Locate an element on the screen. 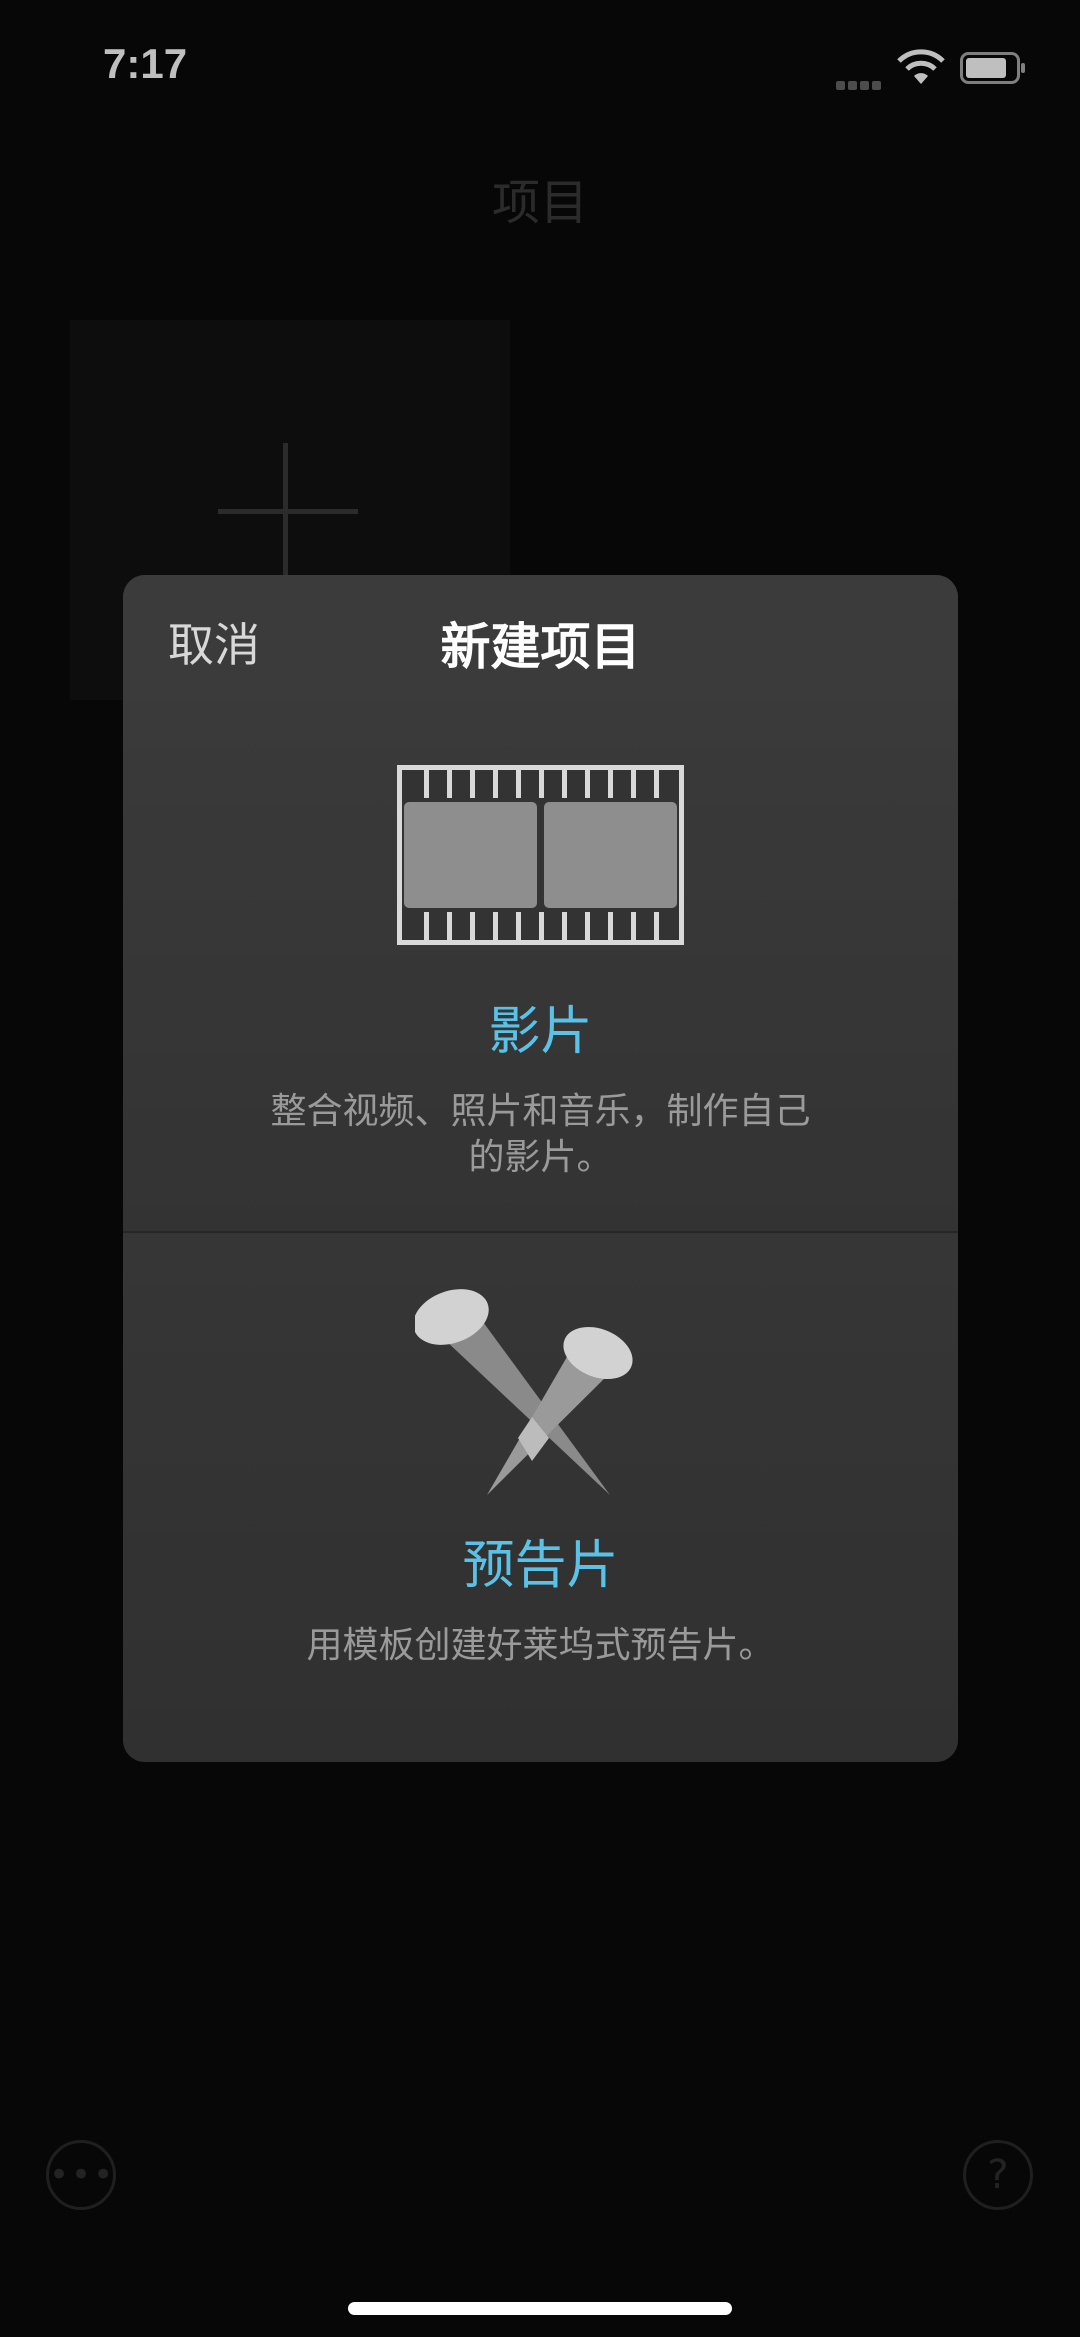 Image resolution: width=1080 pixels, height=2337 pixels. dialog-header: 取消 新建项目 is located at coordinates (540, 638).